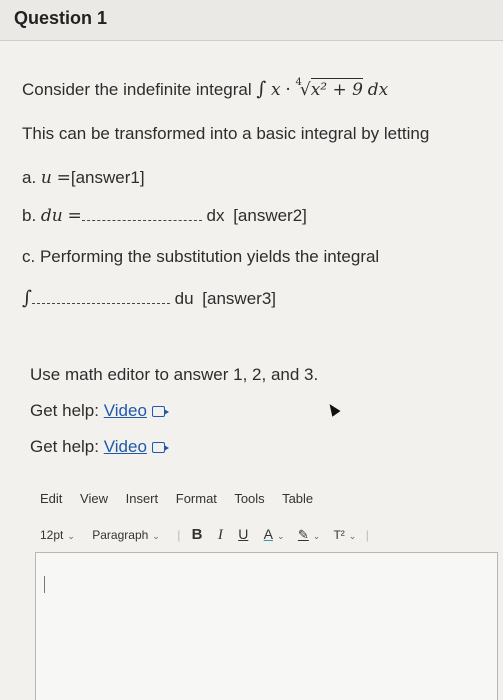  I want to click on integral-sign: ∫, so click(261, 89).